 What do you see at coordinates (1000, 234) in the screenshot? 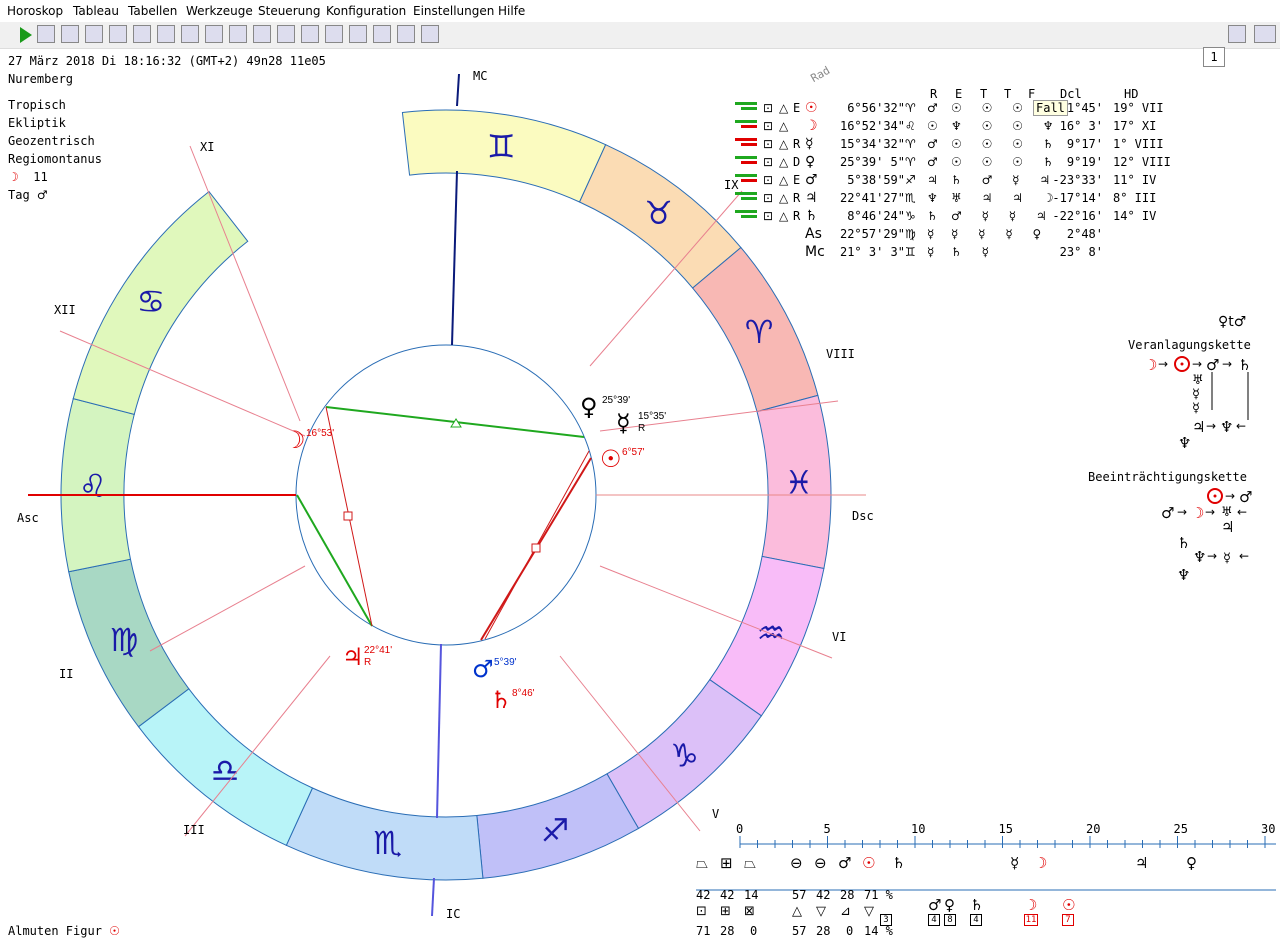
I see `row-dignities: ☿ ☿ ☿ ♀` at bounding box center [1000, 234].